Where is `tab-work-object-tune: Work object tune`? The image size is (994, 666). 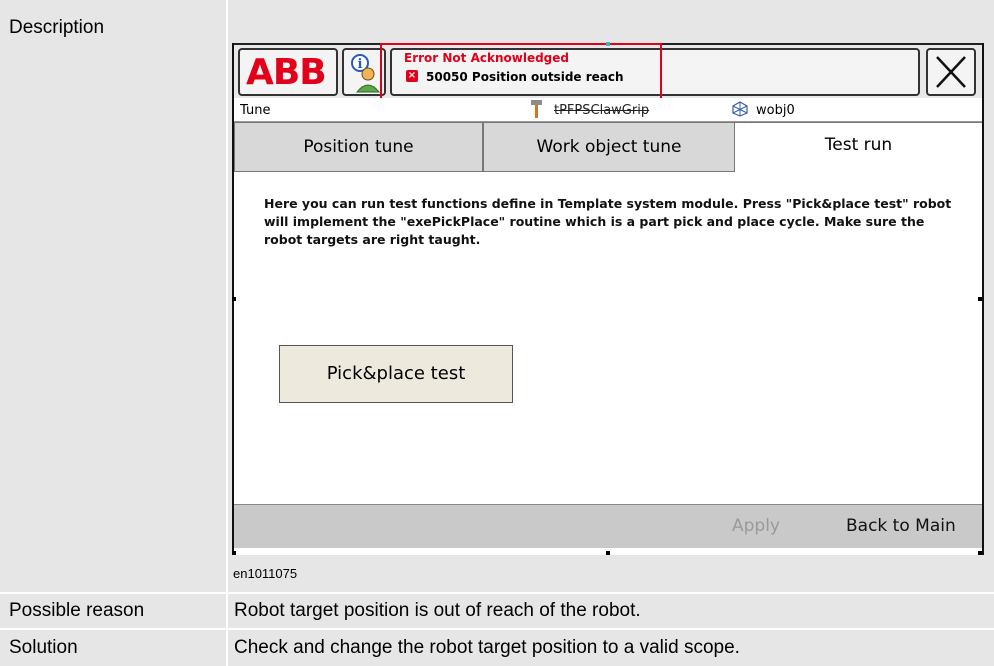 tab-work-object-tune: Work object tune is located at coordinates (609, 147).